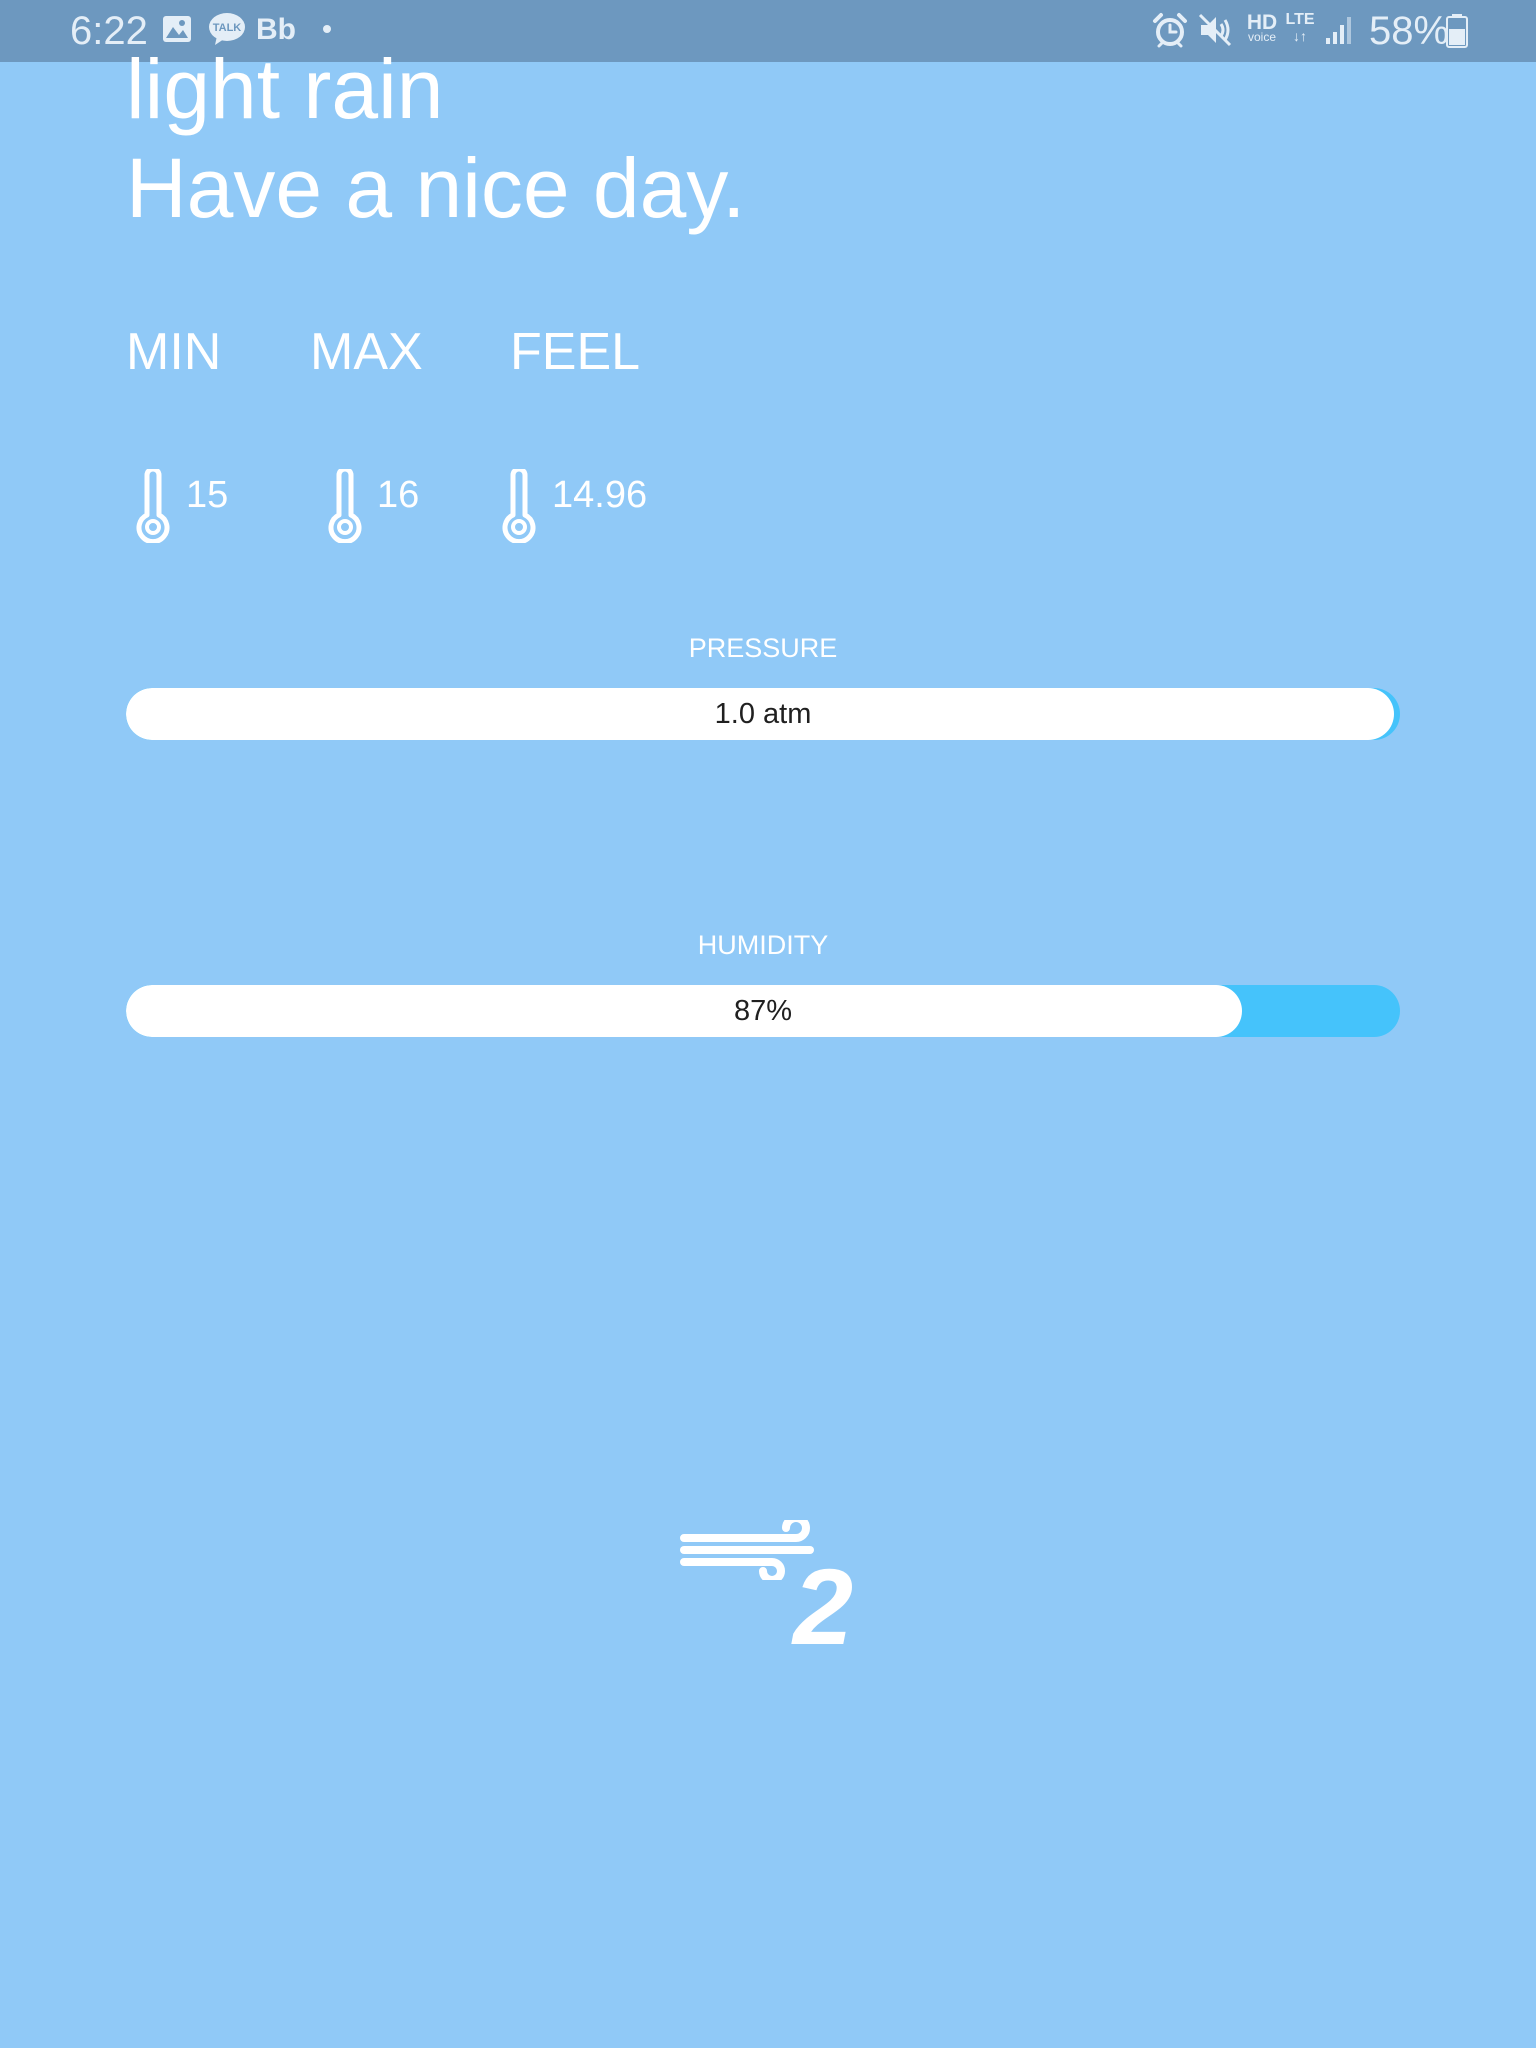 The height and width of the screenshot is (2048, 1536). I want to click on dot-icon, so click(327, 29).